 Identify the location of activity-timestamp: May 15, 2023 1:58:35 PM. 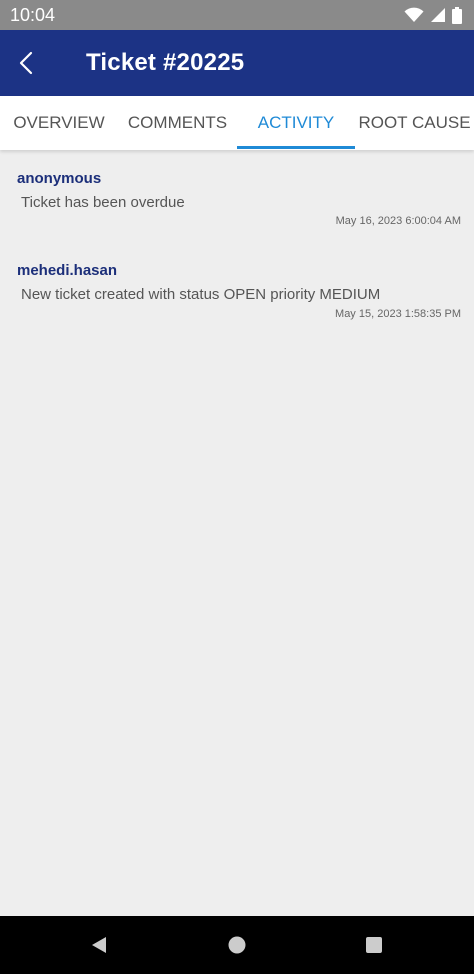
(398, 314).